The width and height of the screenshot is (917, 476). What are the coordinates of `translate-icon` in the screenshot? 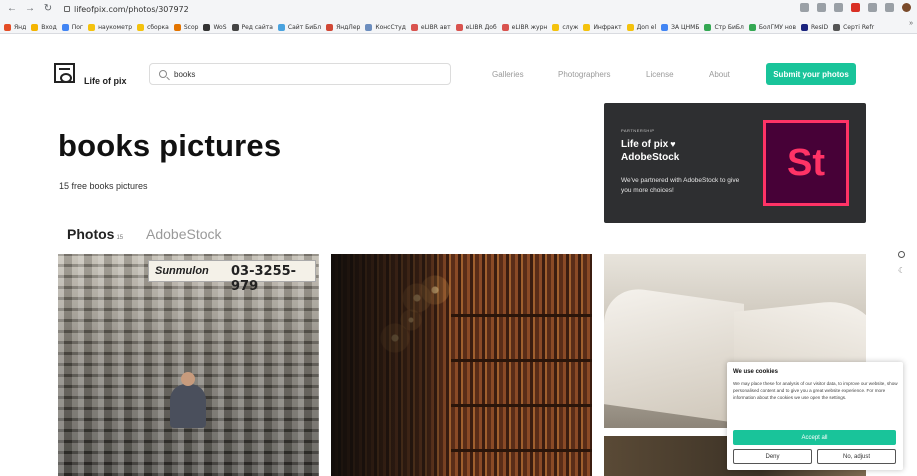 It's located at (804, 7).